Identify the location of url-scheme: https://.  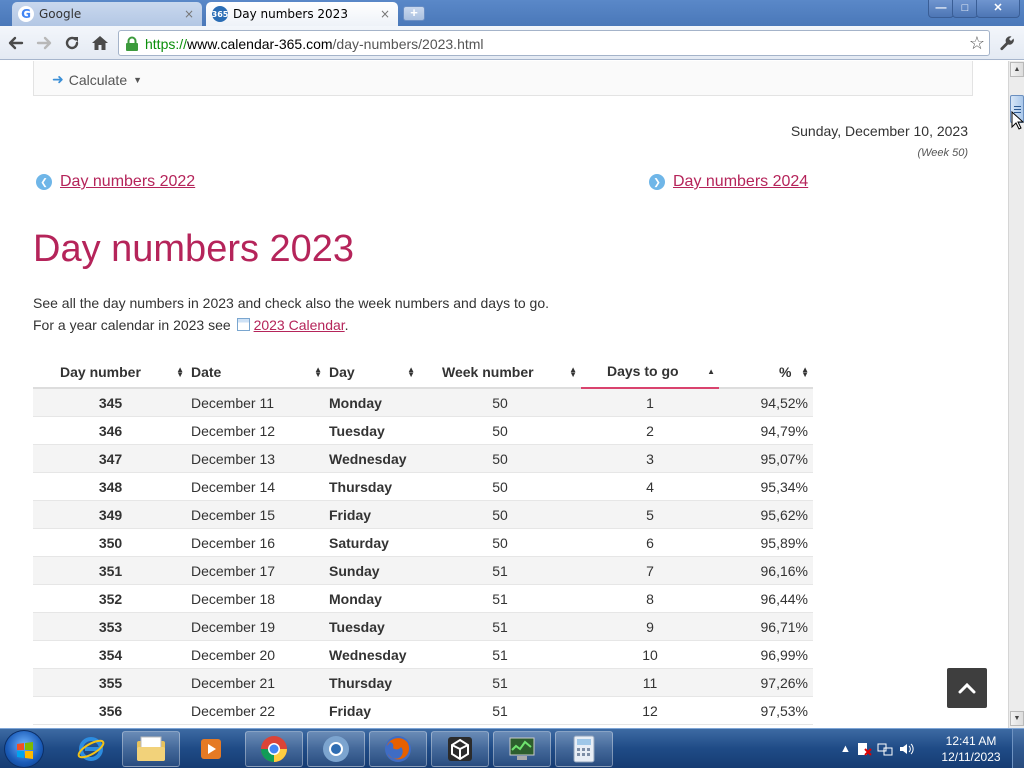
(166, 44).